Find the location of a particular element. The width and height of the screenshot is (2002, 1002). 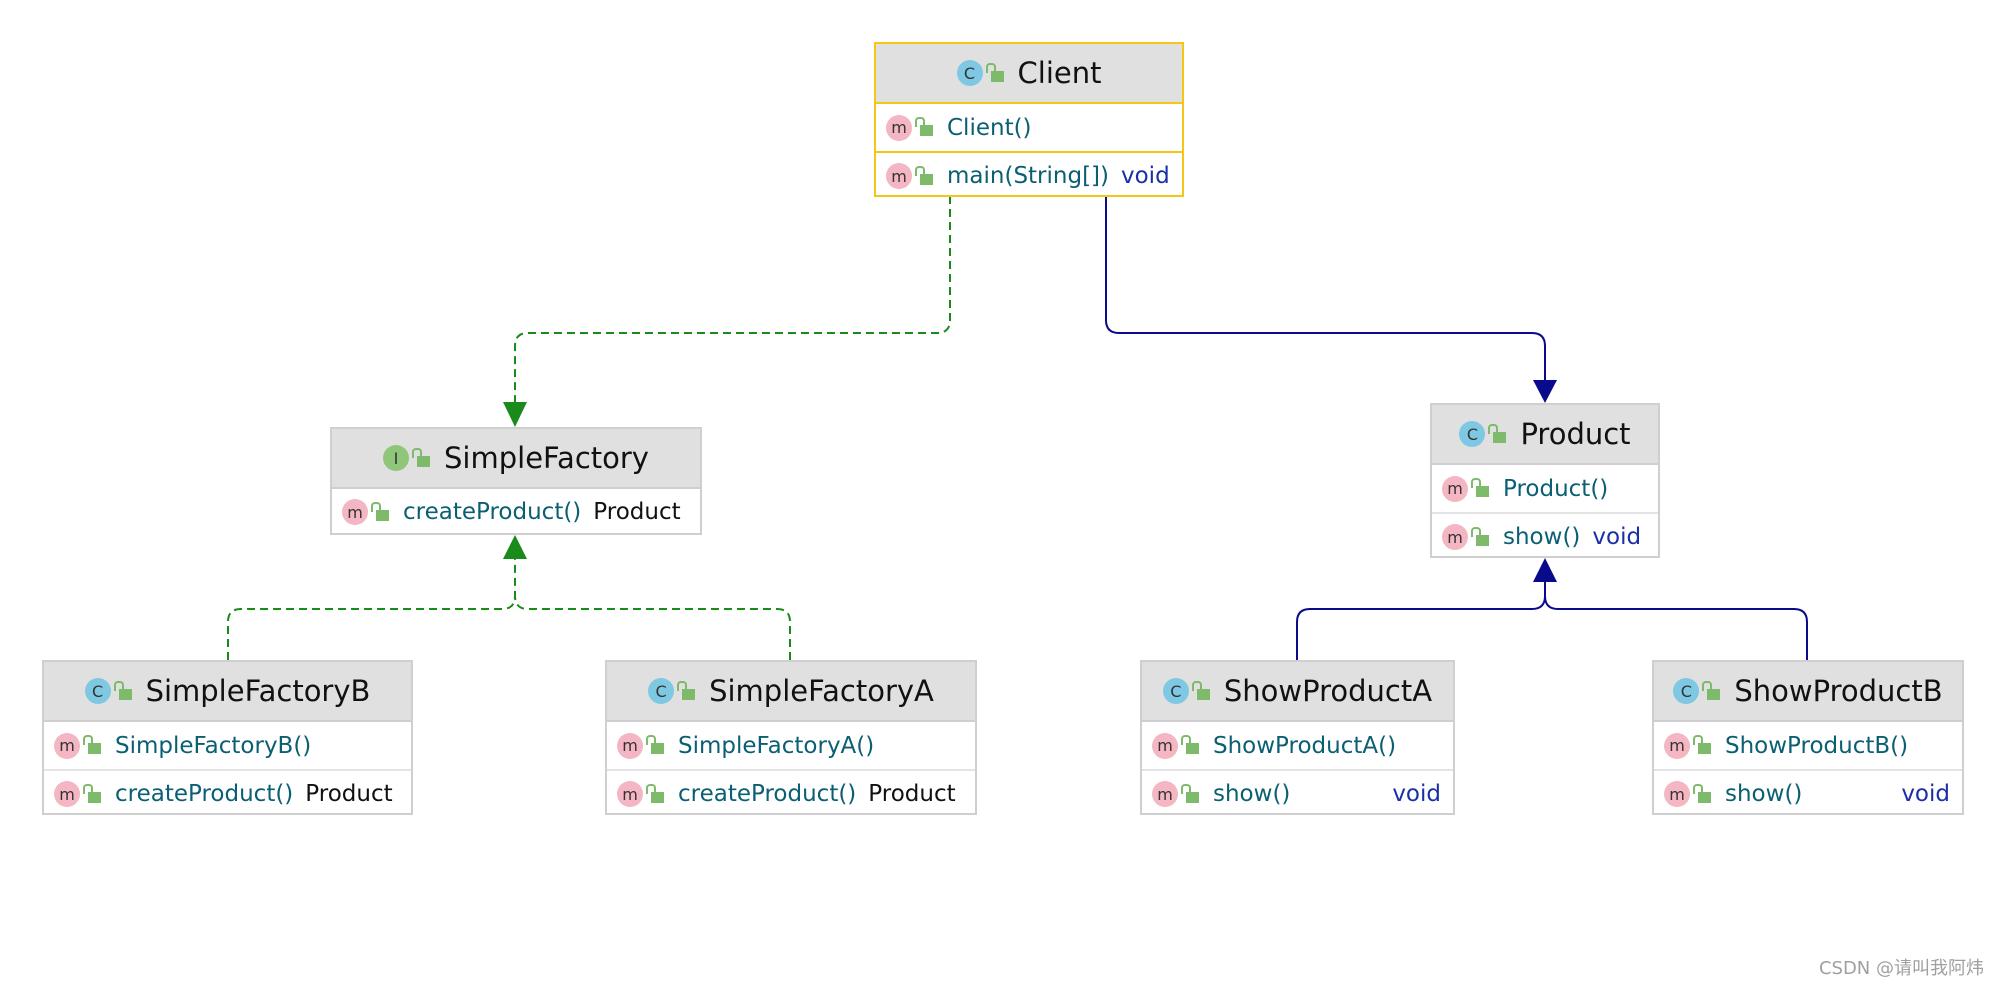

method-name: Product() is located at coordinates (1556, 488).